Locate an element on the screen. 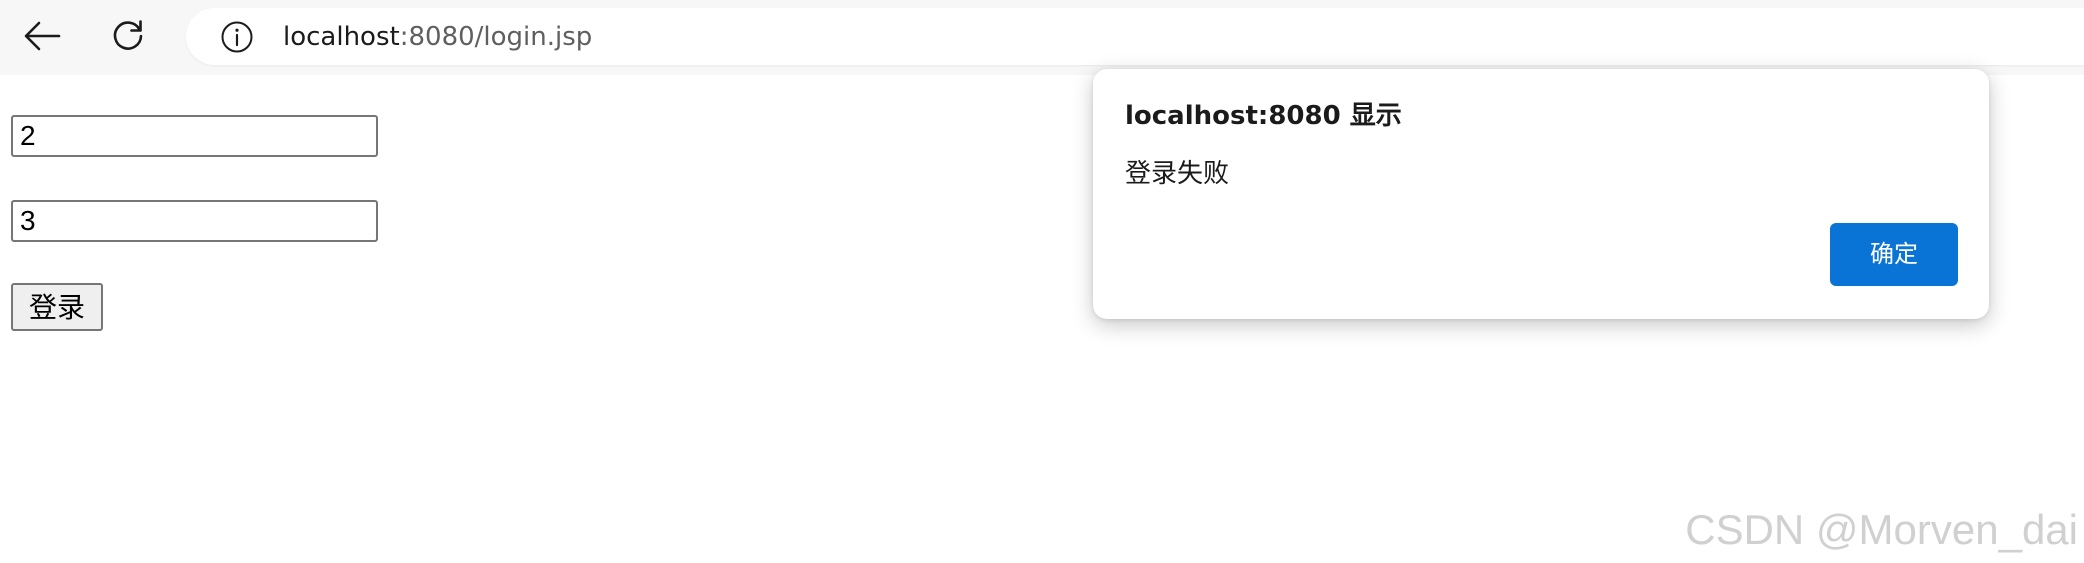 The image size is (2084, 563). reload-button is located at coordinates (128, 36).